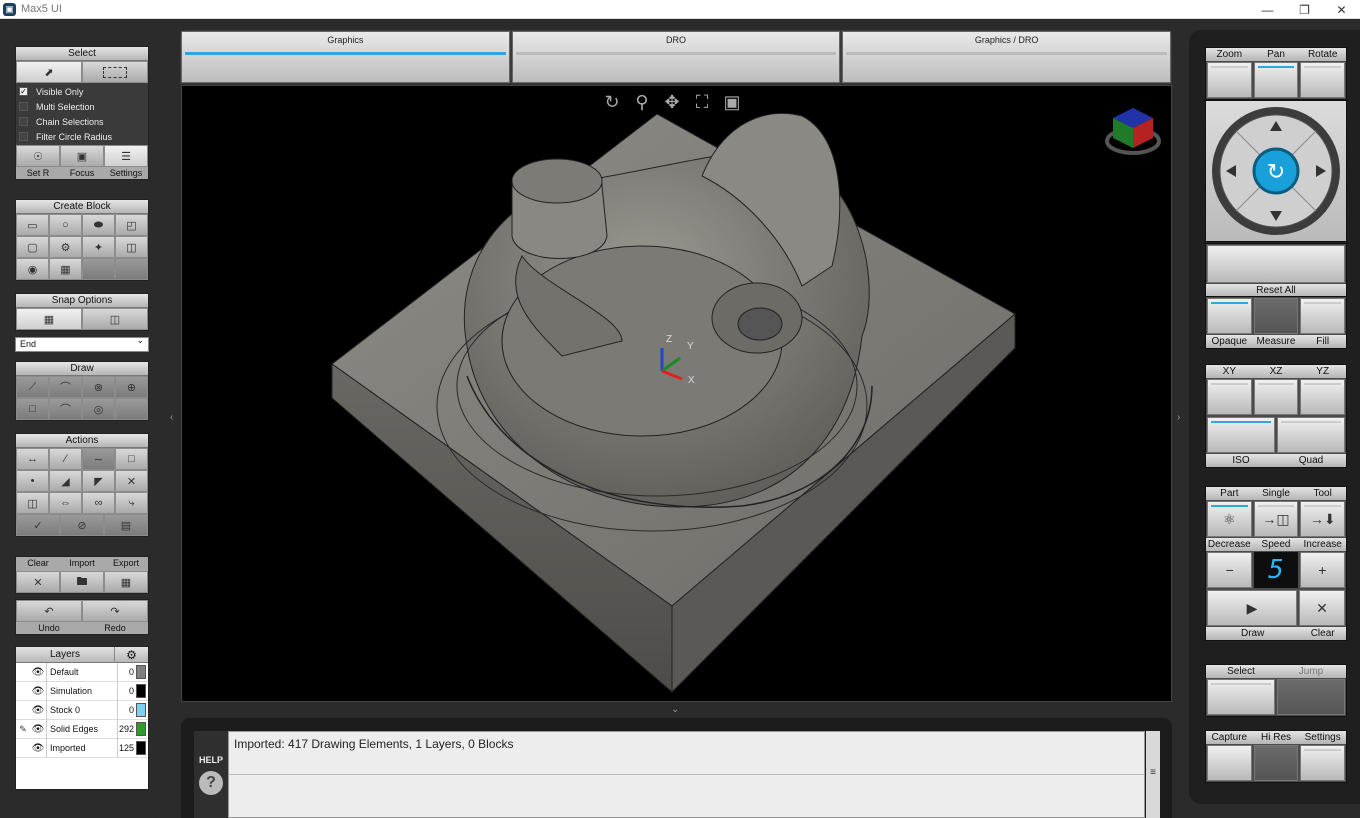  I want to click on gear-block-button: ⚙, so click(65, 247).